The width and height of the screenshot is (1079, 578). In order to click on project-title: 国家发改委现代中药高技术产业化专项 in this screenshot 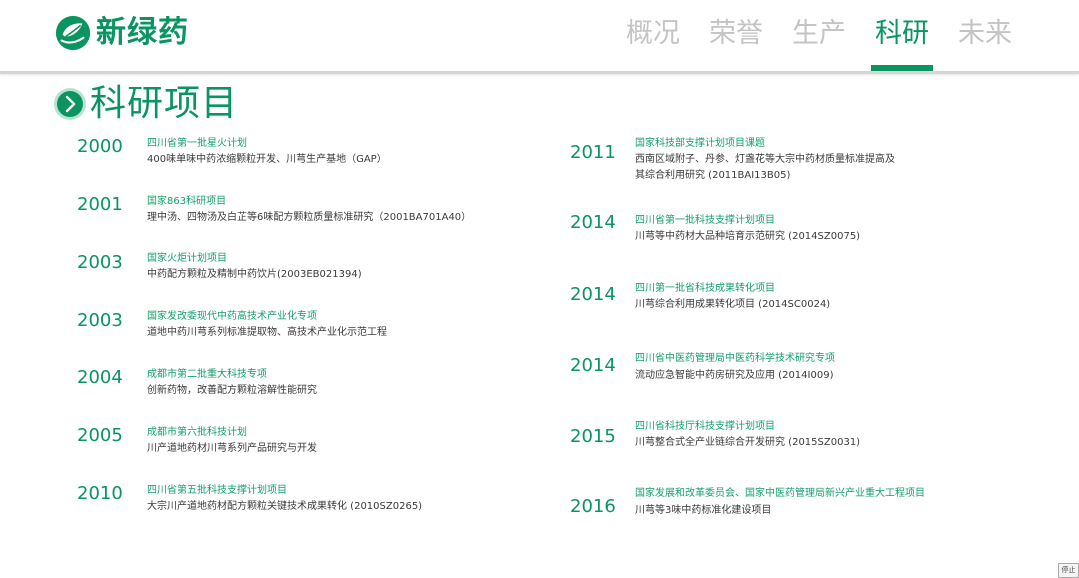, I will do `click(232, 316)`.